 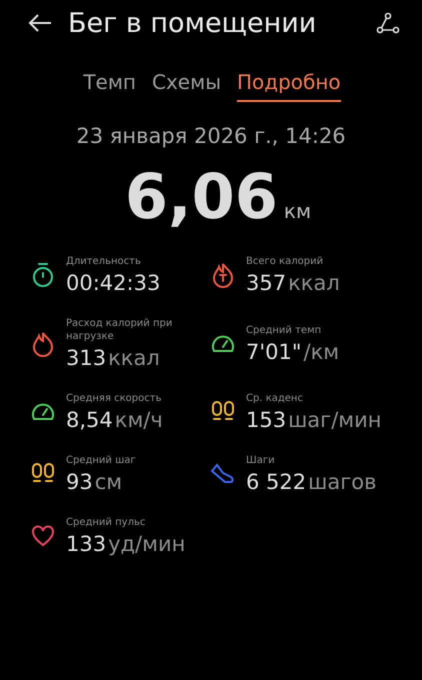 I want to click on metric-value: 6 522, so click(x=276, y=482).